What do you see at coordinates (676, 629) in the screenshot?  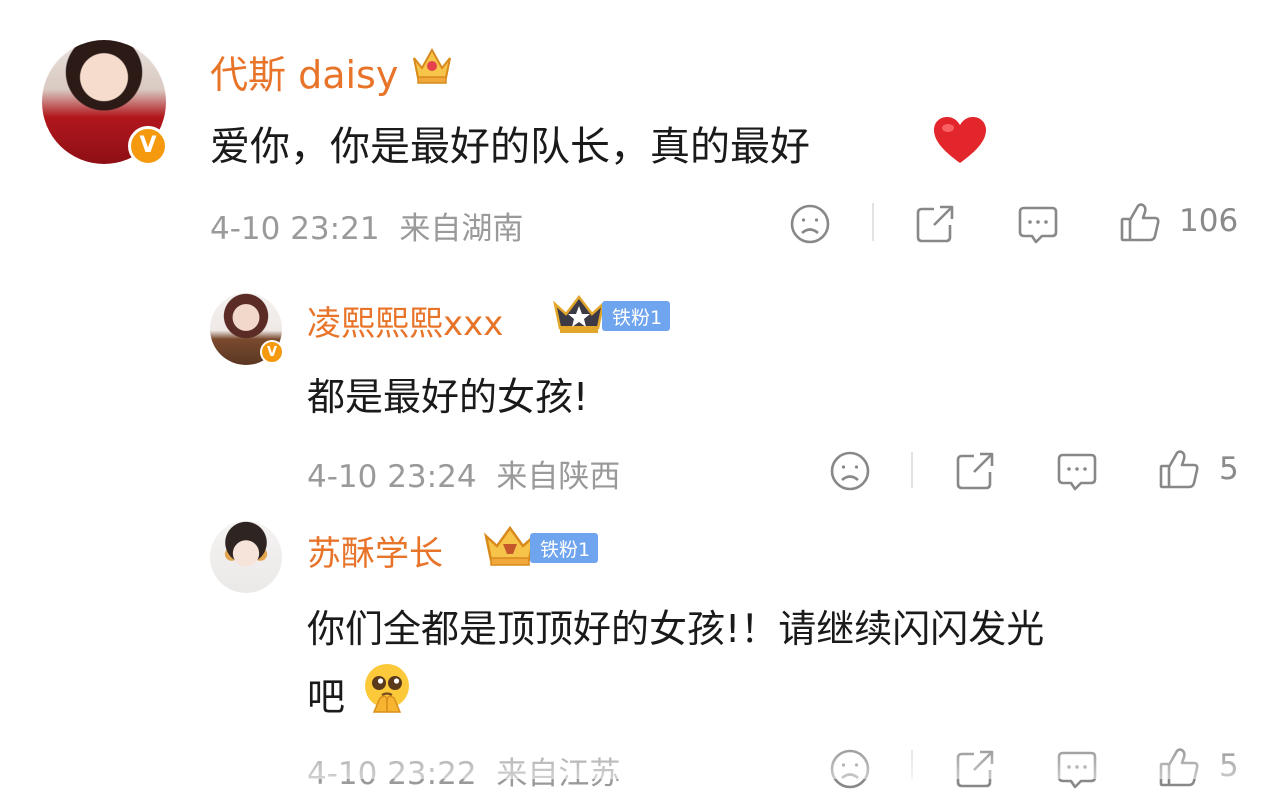 I see `reply-text-content: 你们全都是顶顶好的女孩!！请继续闪闪发光` at bounding box center [676, 629].